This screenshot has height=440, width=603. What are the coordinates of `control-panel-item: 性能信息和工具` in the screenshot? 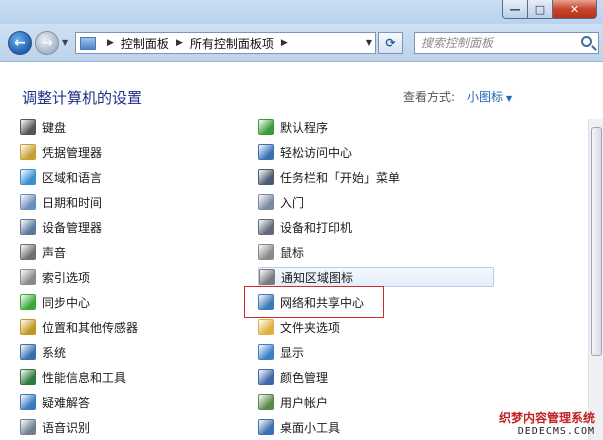 It's located at (73, 377).